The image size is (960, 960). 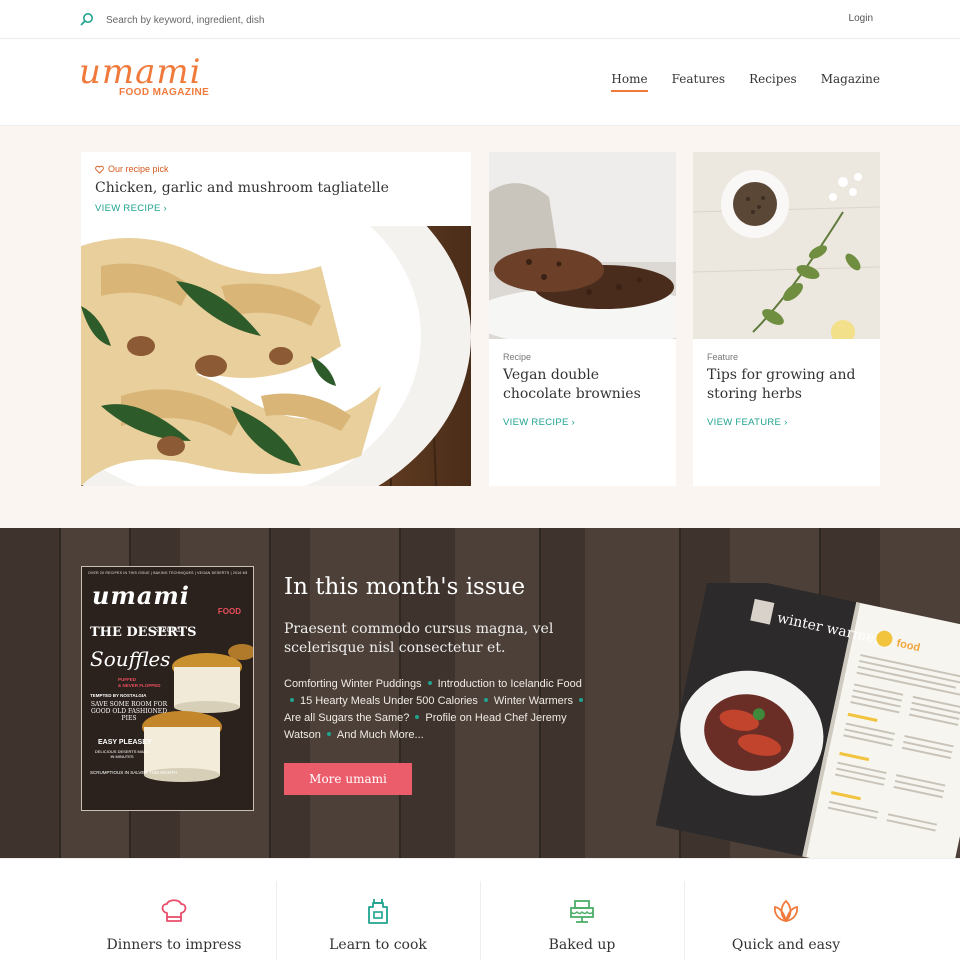 What do you see at coordinates (174, 910) in the screenshot?
I see `chef-hat-icon` at bounding box center [174, 910].